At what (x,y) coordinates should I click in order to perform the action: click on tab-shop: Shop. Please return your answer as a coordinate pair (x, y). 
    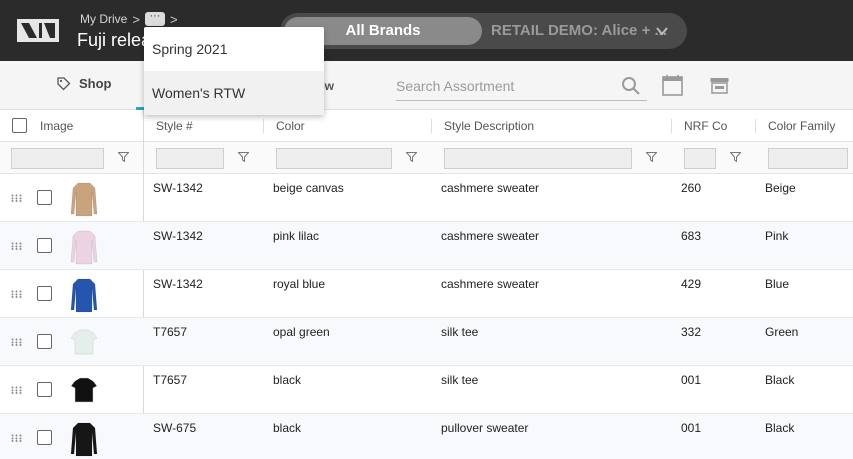
    Looking at the image, I should click on (84, 83).